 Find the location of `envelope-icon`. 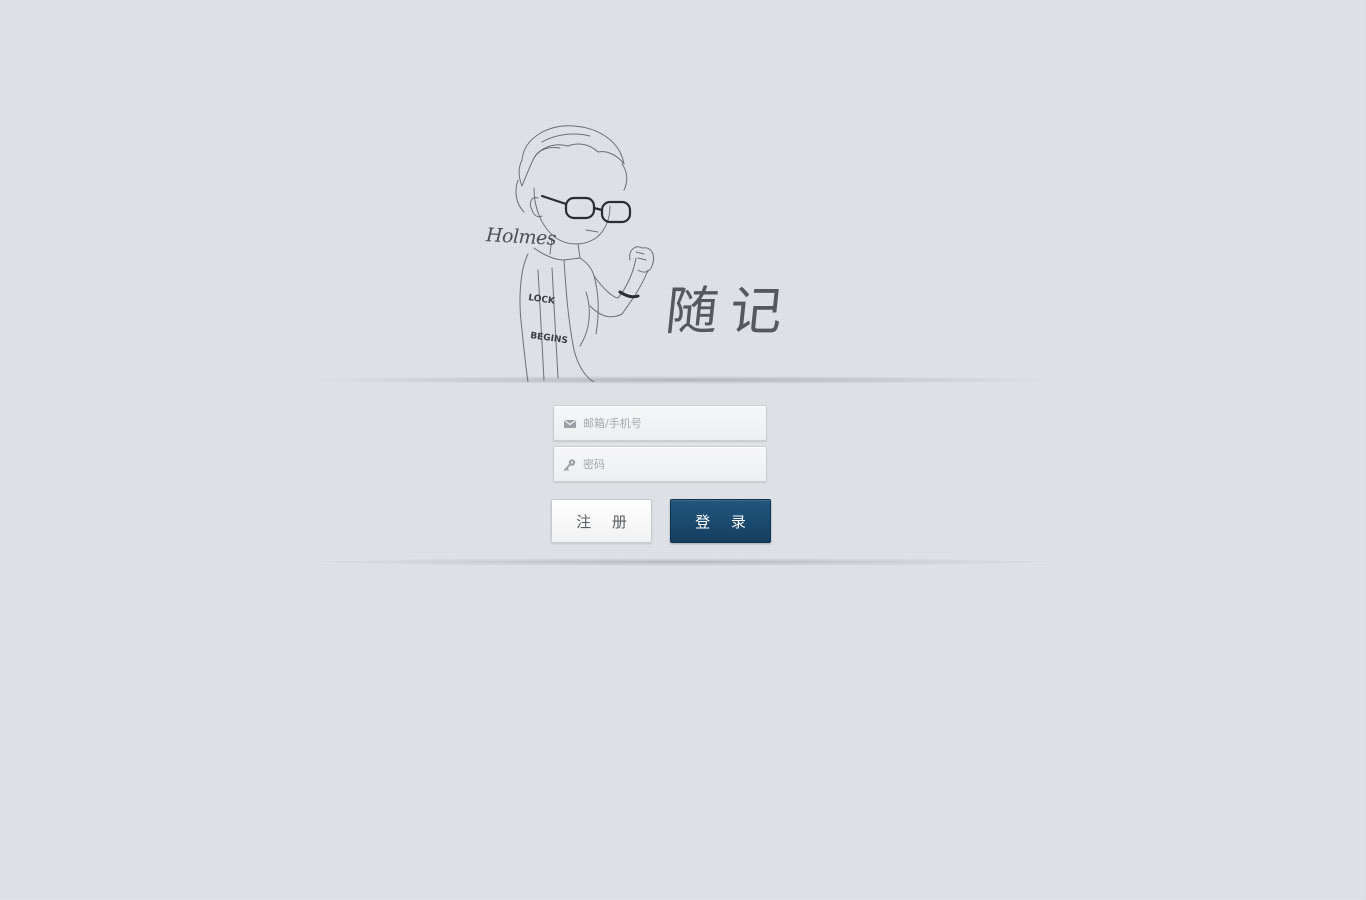

envelope-icon is located at coordinates (570, 424).